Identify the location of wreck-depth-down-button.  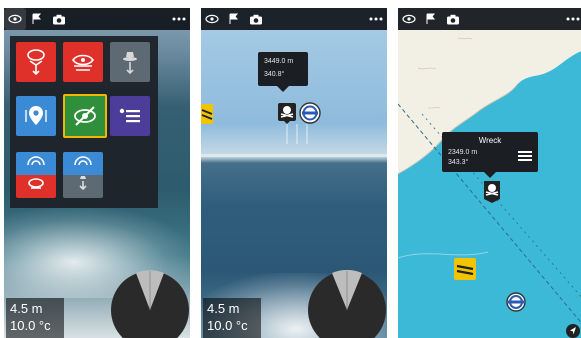
(36, 62).